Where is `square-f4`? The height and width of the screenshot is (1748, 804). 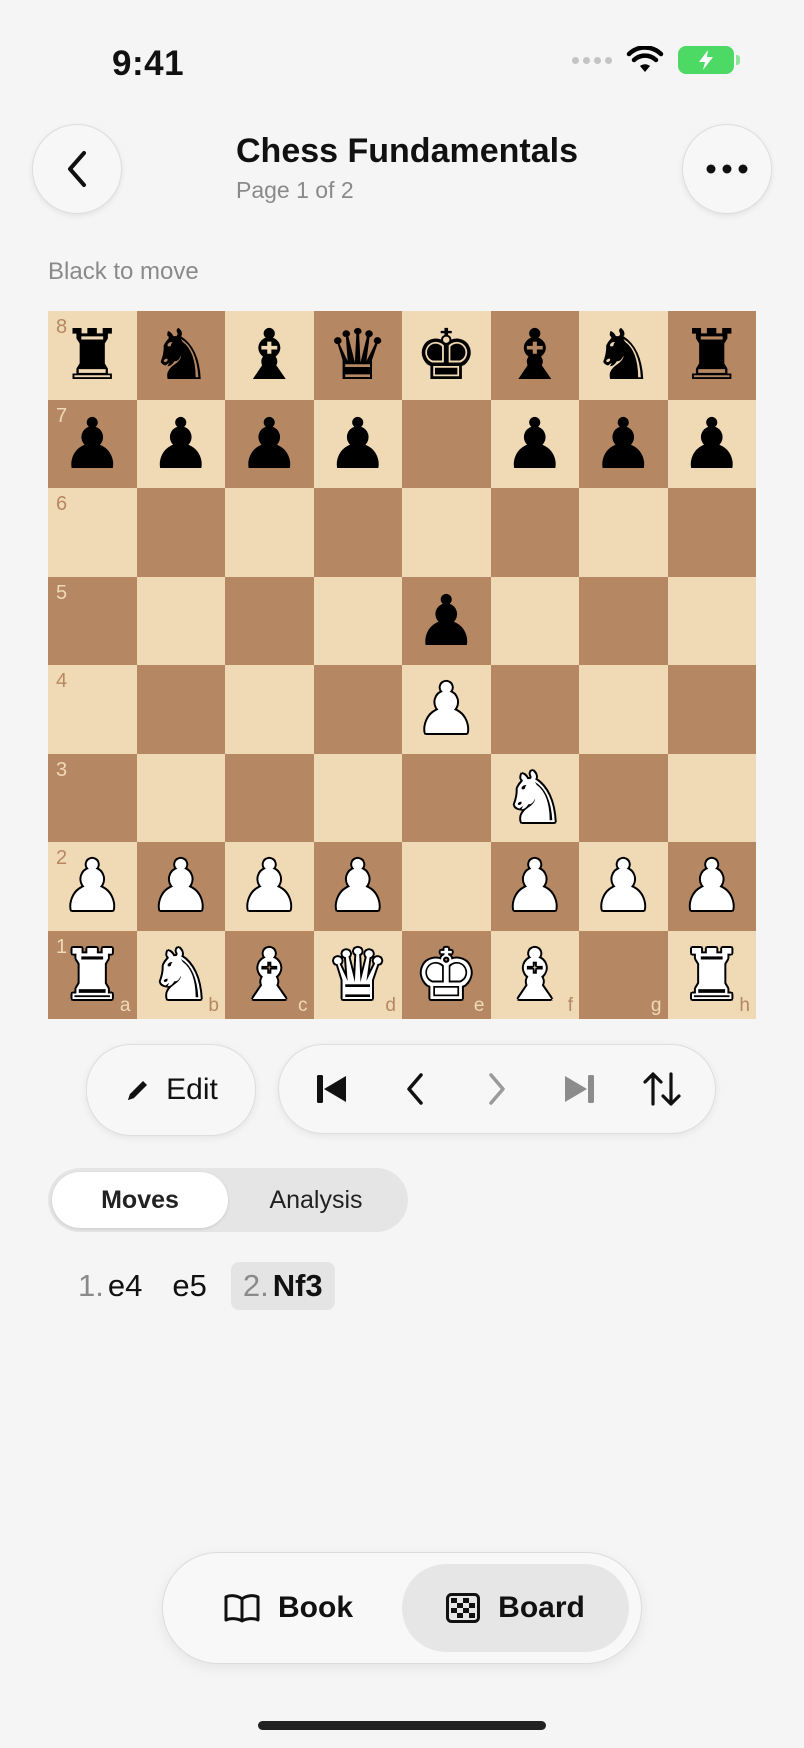
square-f4 is located at coordinates (534, 709).